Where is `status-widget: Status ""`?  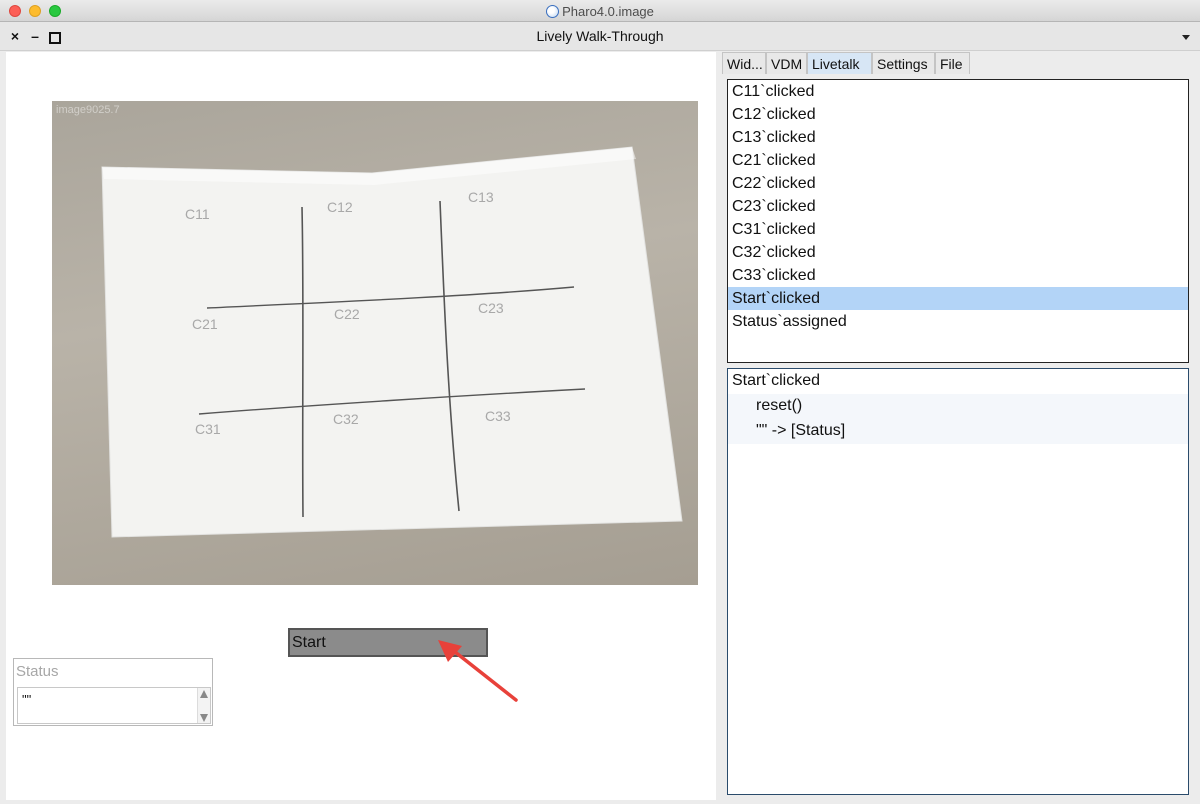 status-widget: Status "" is located at coordinates (113, 692).